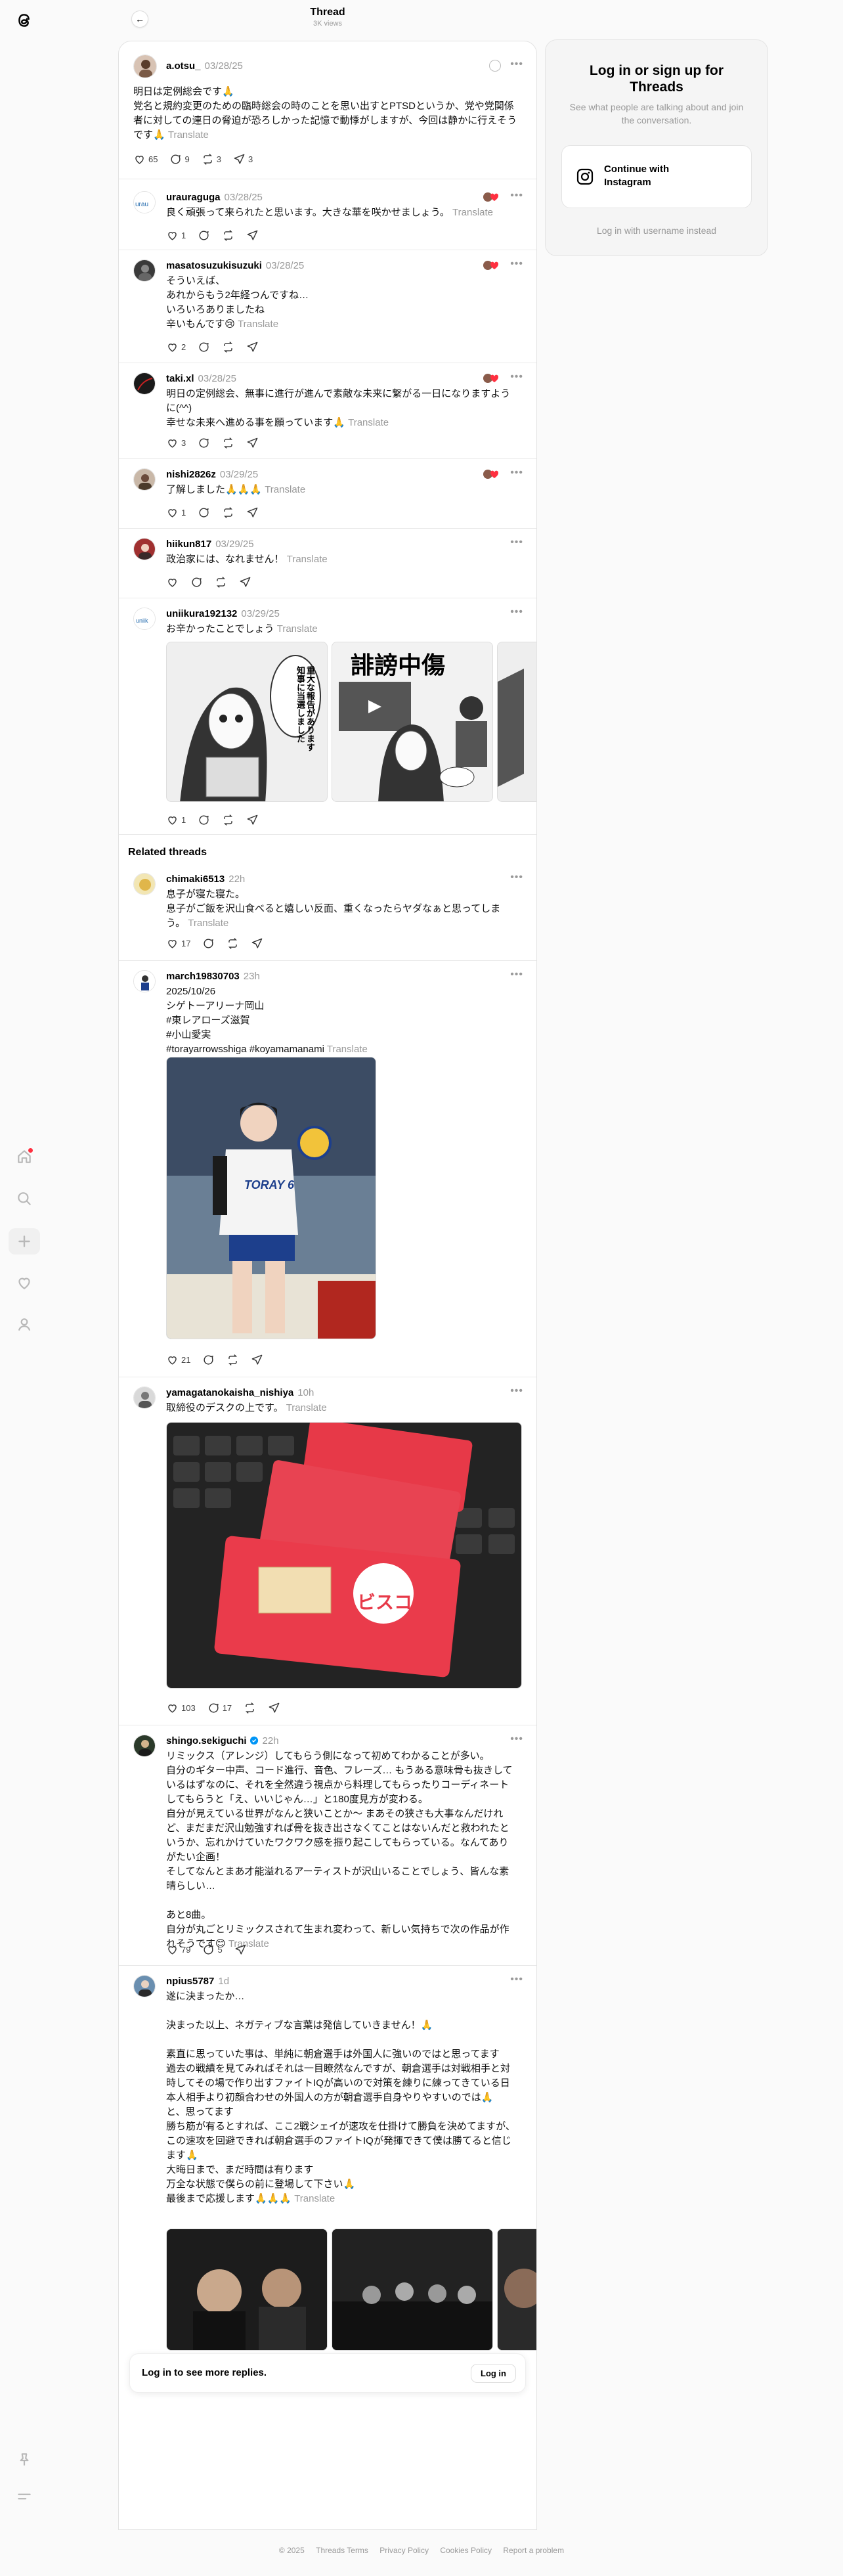 This screenshot has width=843, height=2576. I want to click on privacy-link: Privacy Policy, so click(404, 2550).